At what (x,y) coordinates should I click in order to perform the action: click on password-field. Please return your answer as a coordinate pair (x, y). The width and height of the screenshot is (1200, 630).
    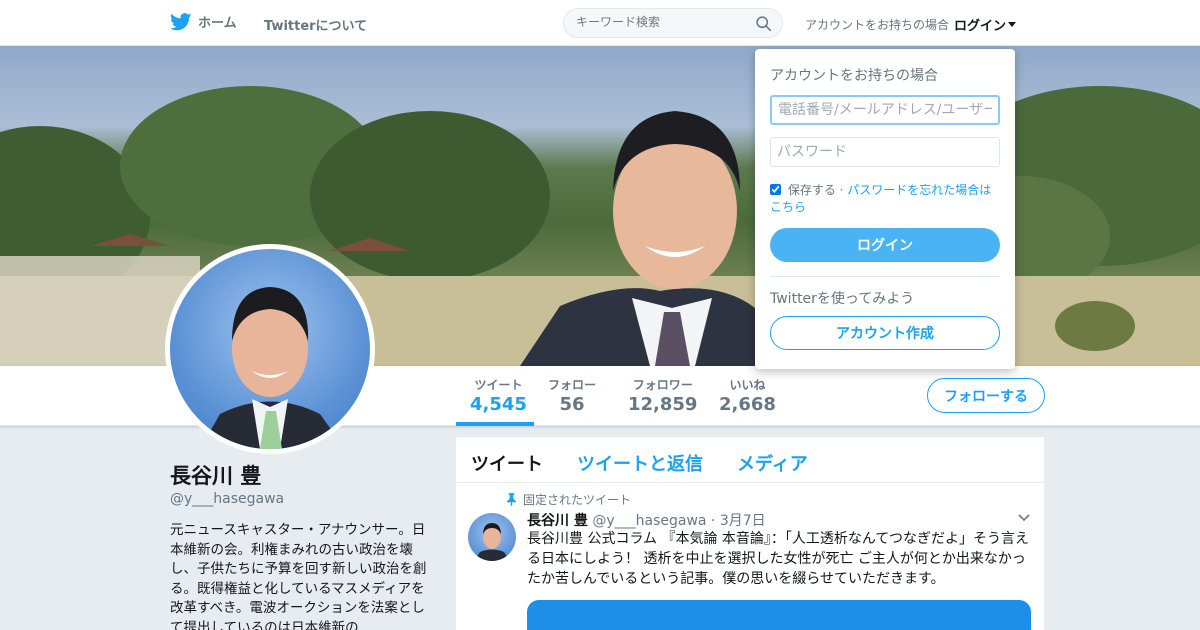
    Looking at the image, I should click on (885, 152).